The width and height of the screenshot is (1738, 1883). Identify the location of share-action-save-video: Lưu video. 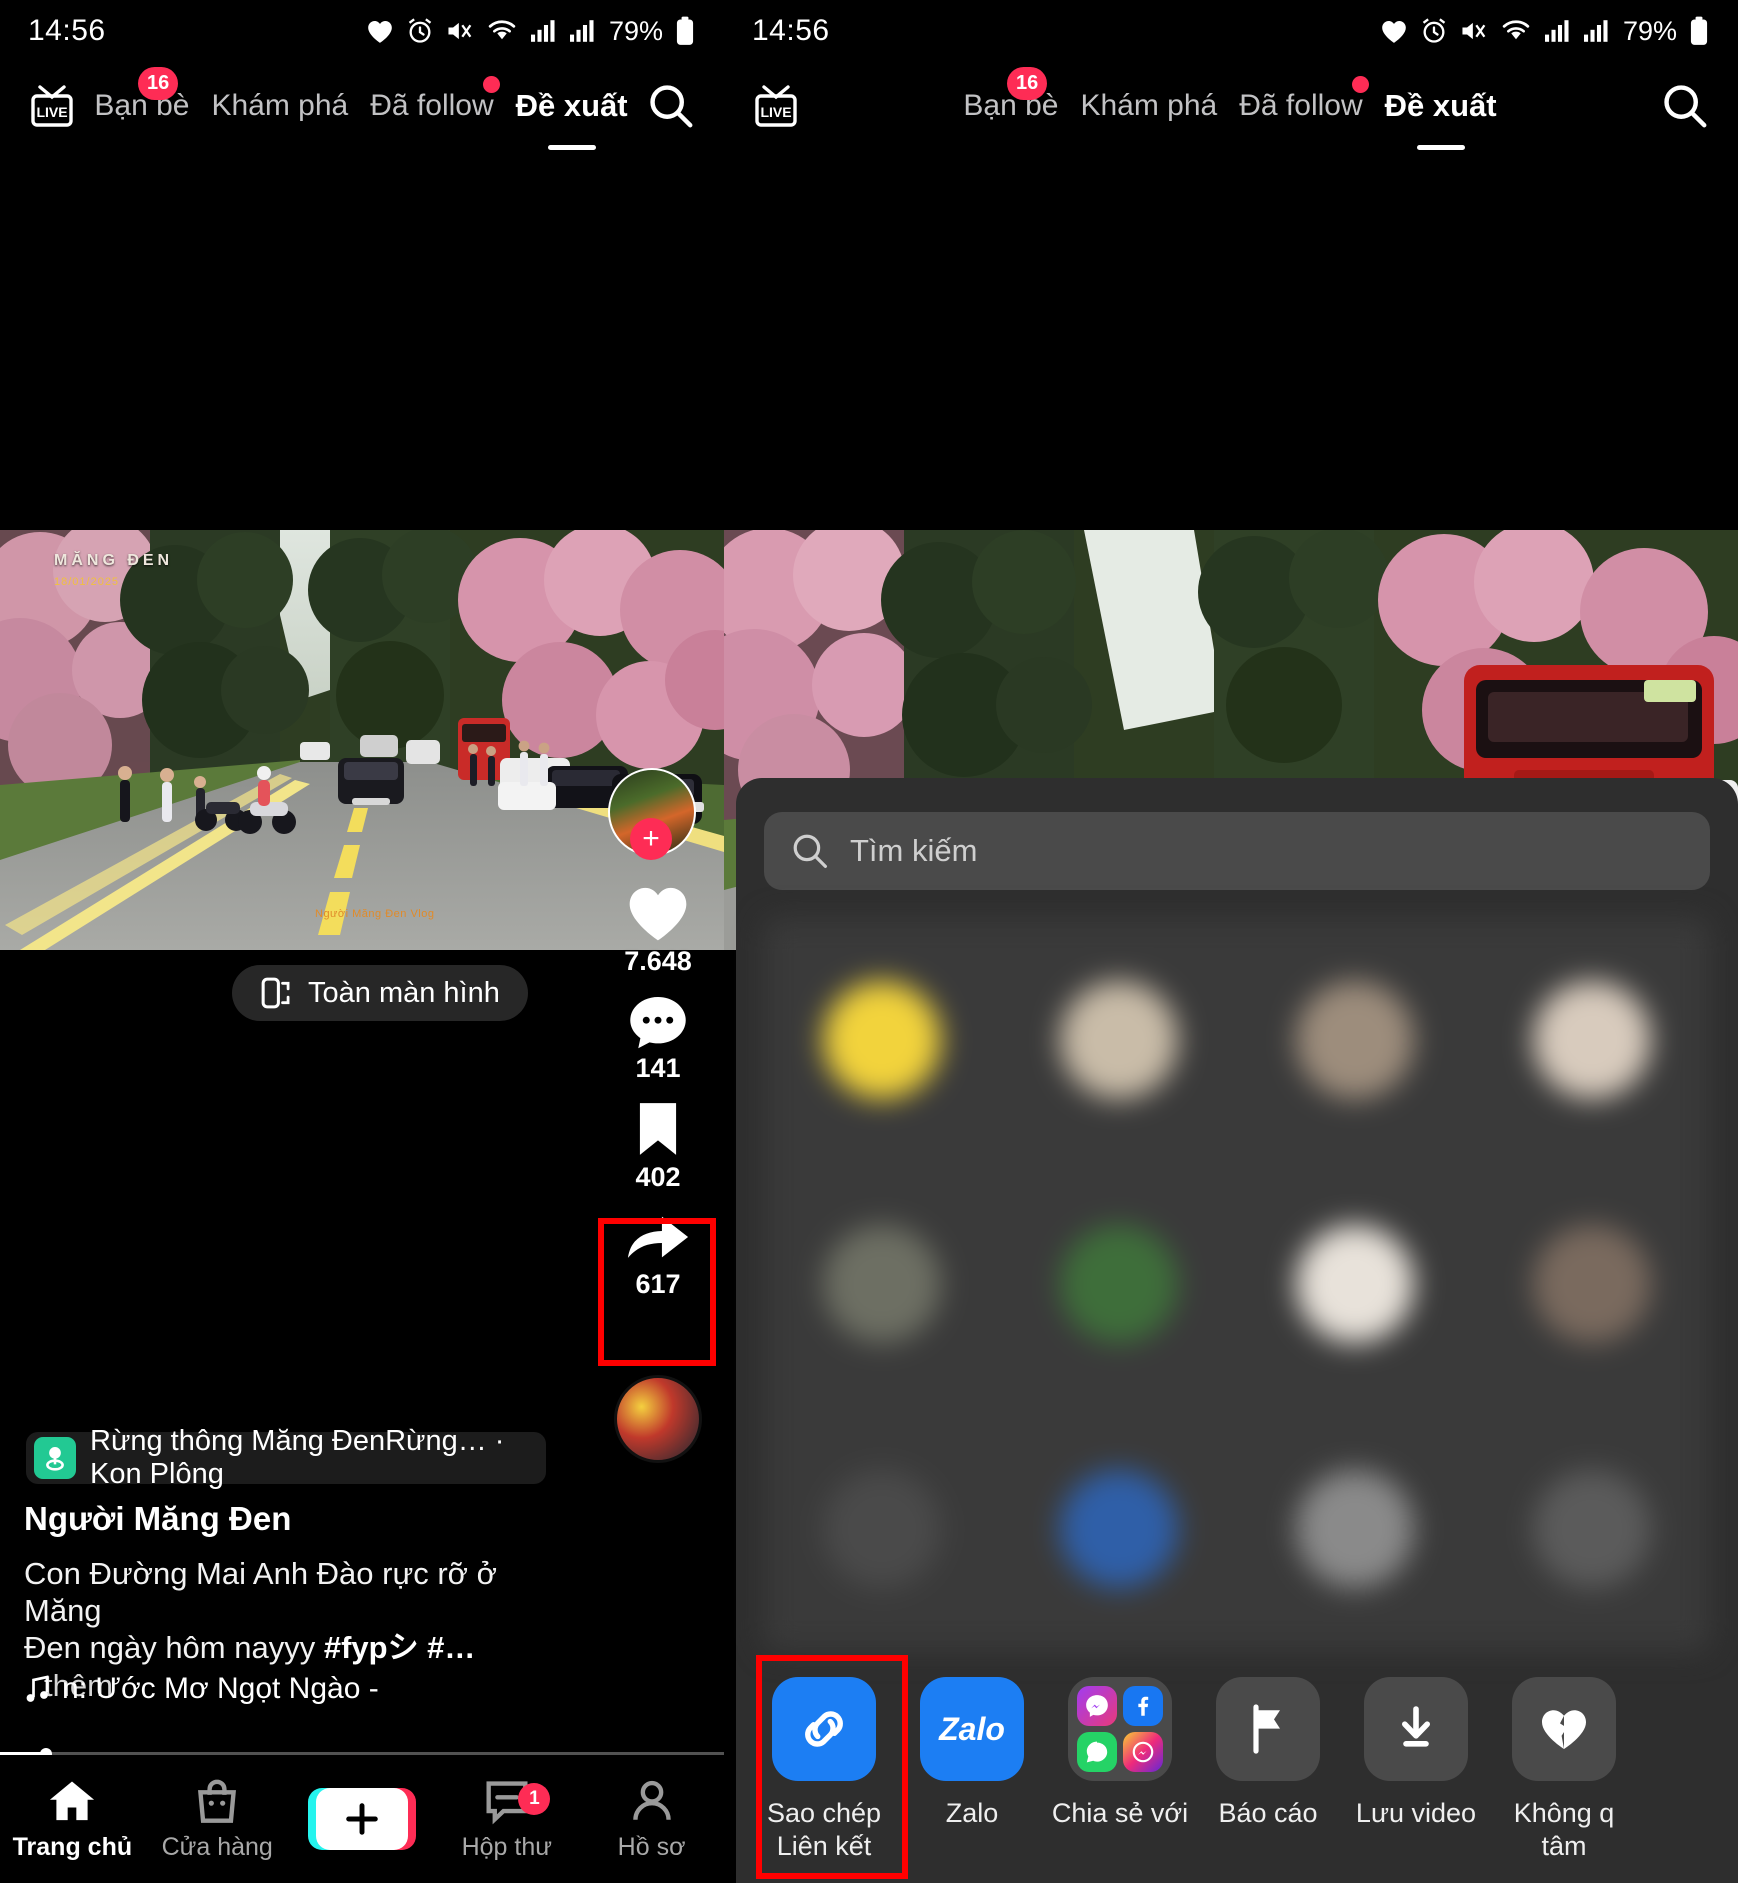
(1416, 1753).